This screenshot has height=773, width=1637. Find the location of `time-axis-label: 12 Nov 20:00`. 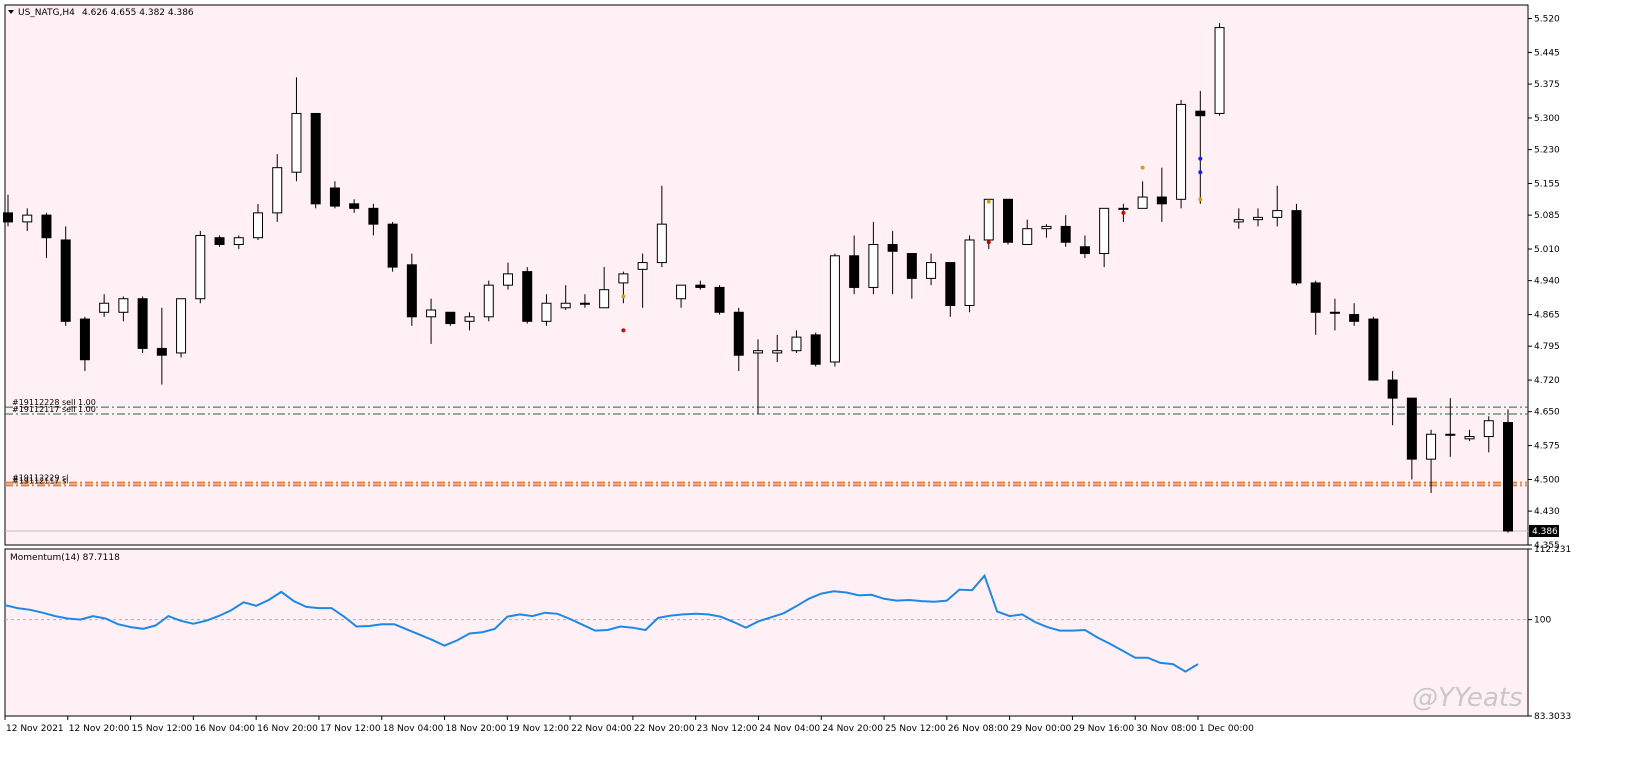

time-axis-label: 12 Nov 20:00 is located at coordinates (99, 729).